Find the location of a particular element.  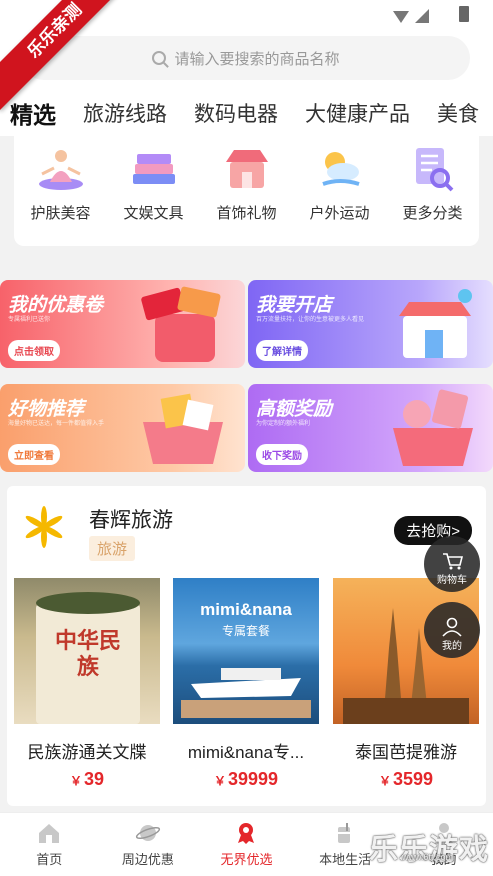

claim-button: 点击领取 is located at coordinates (34, 350).